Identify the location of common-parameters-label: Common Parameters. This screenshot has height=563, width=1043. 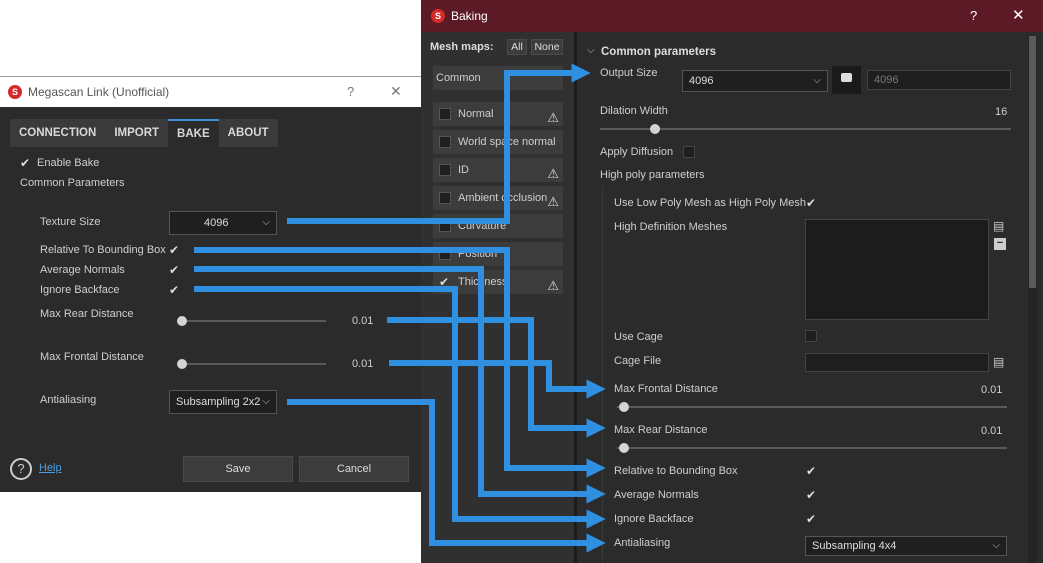
(72, 183).